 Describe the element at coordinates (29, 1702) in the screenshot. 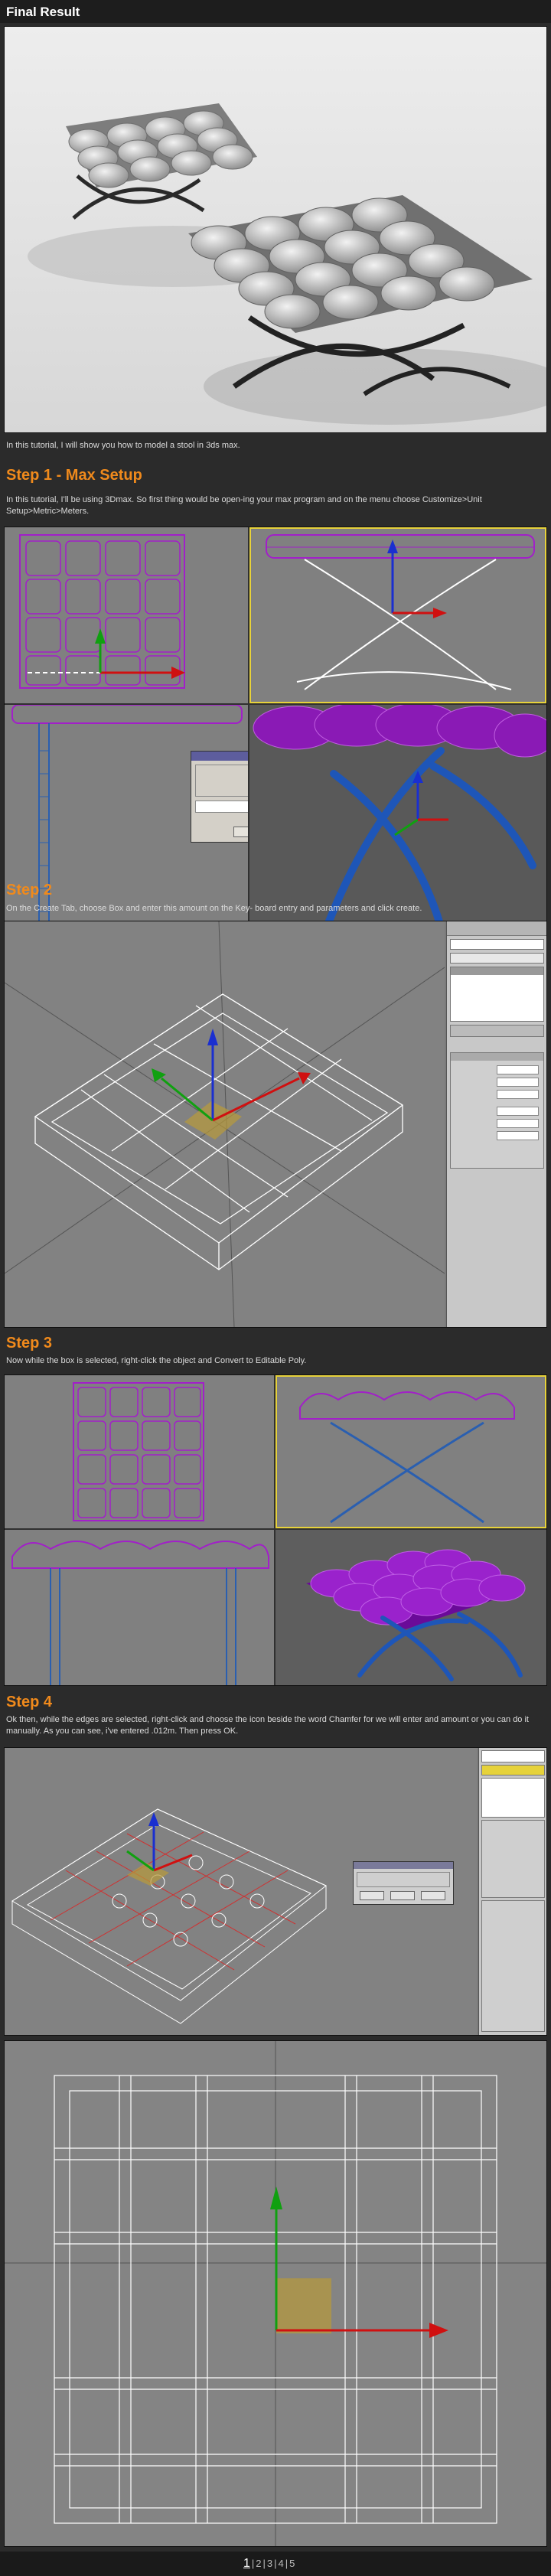

I see `step4-title: Step 4` at that location.